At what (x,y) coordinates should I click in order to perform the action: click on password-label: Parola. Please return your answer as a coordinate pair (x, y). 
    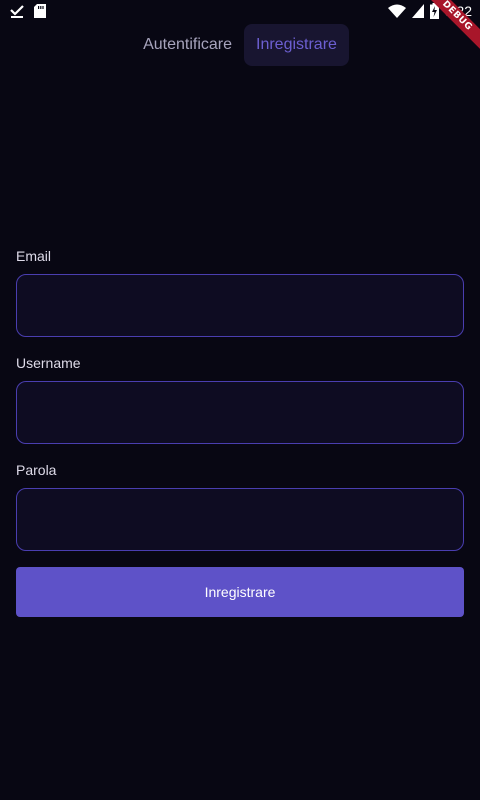
    Looking at the image, I should click on (36, 470).